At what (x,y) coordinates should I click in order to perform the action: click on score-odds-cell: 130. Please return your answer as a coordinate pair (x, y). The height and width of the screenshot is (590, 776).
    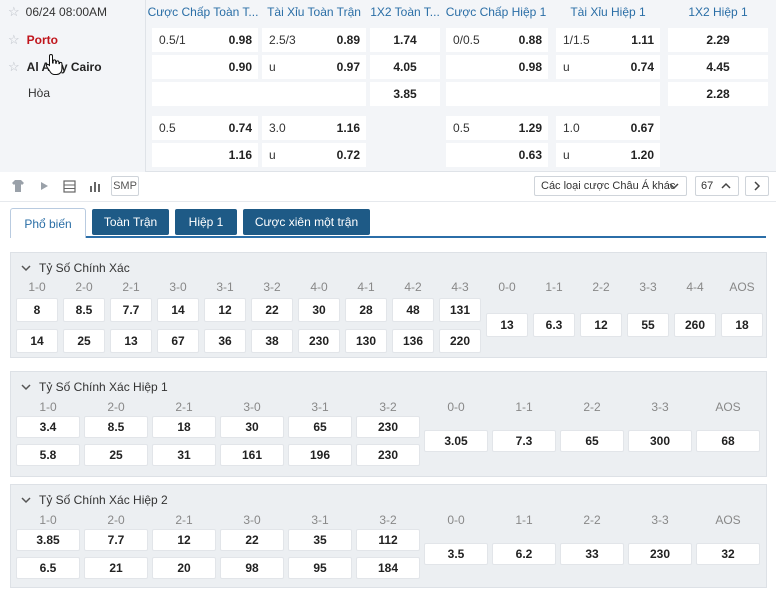
    Looking at the image, I should click on (366, 341).